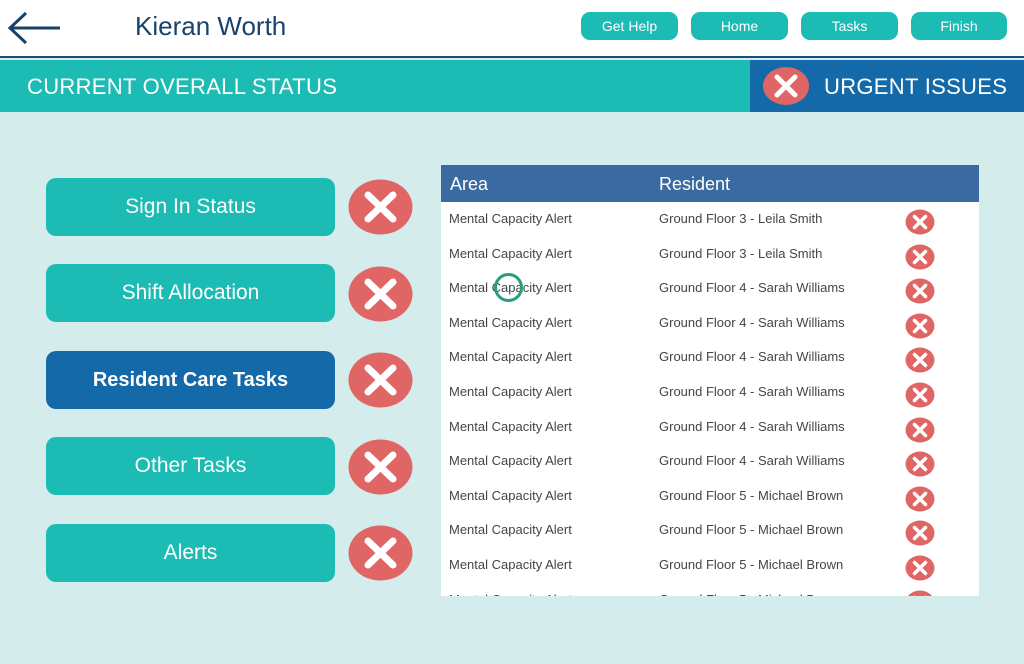  What do you see at coordinates (211, 26) in the screenshot?
I see `user-name: Kieran Worth` at bounding box center [211, 26].